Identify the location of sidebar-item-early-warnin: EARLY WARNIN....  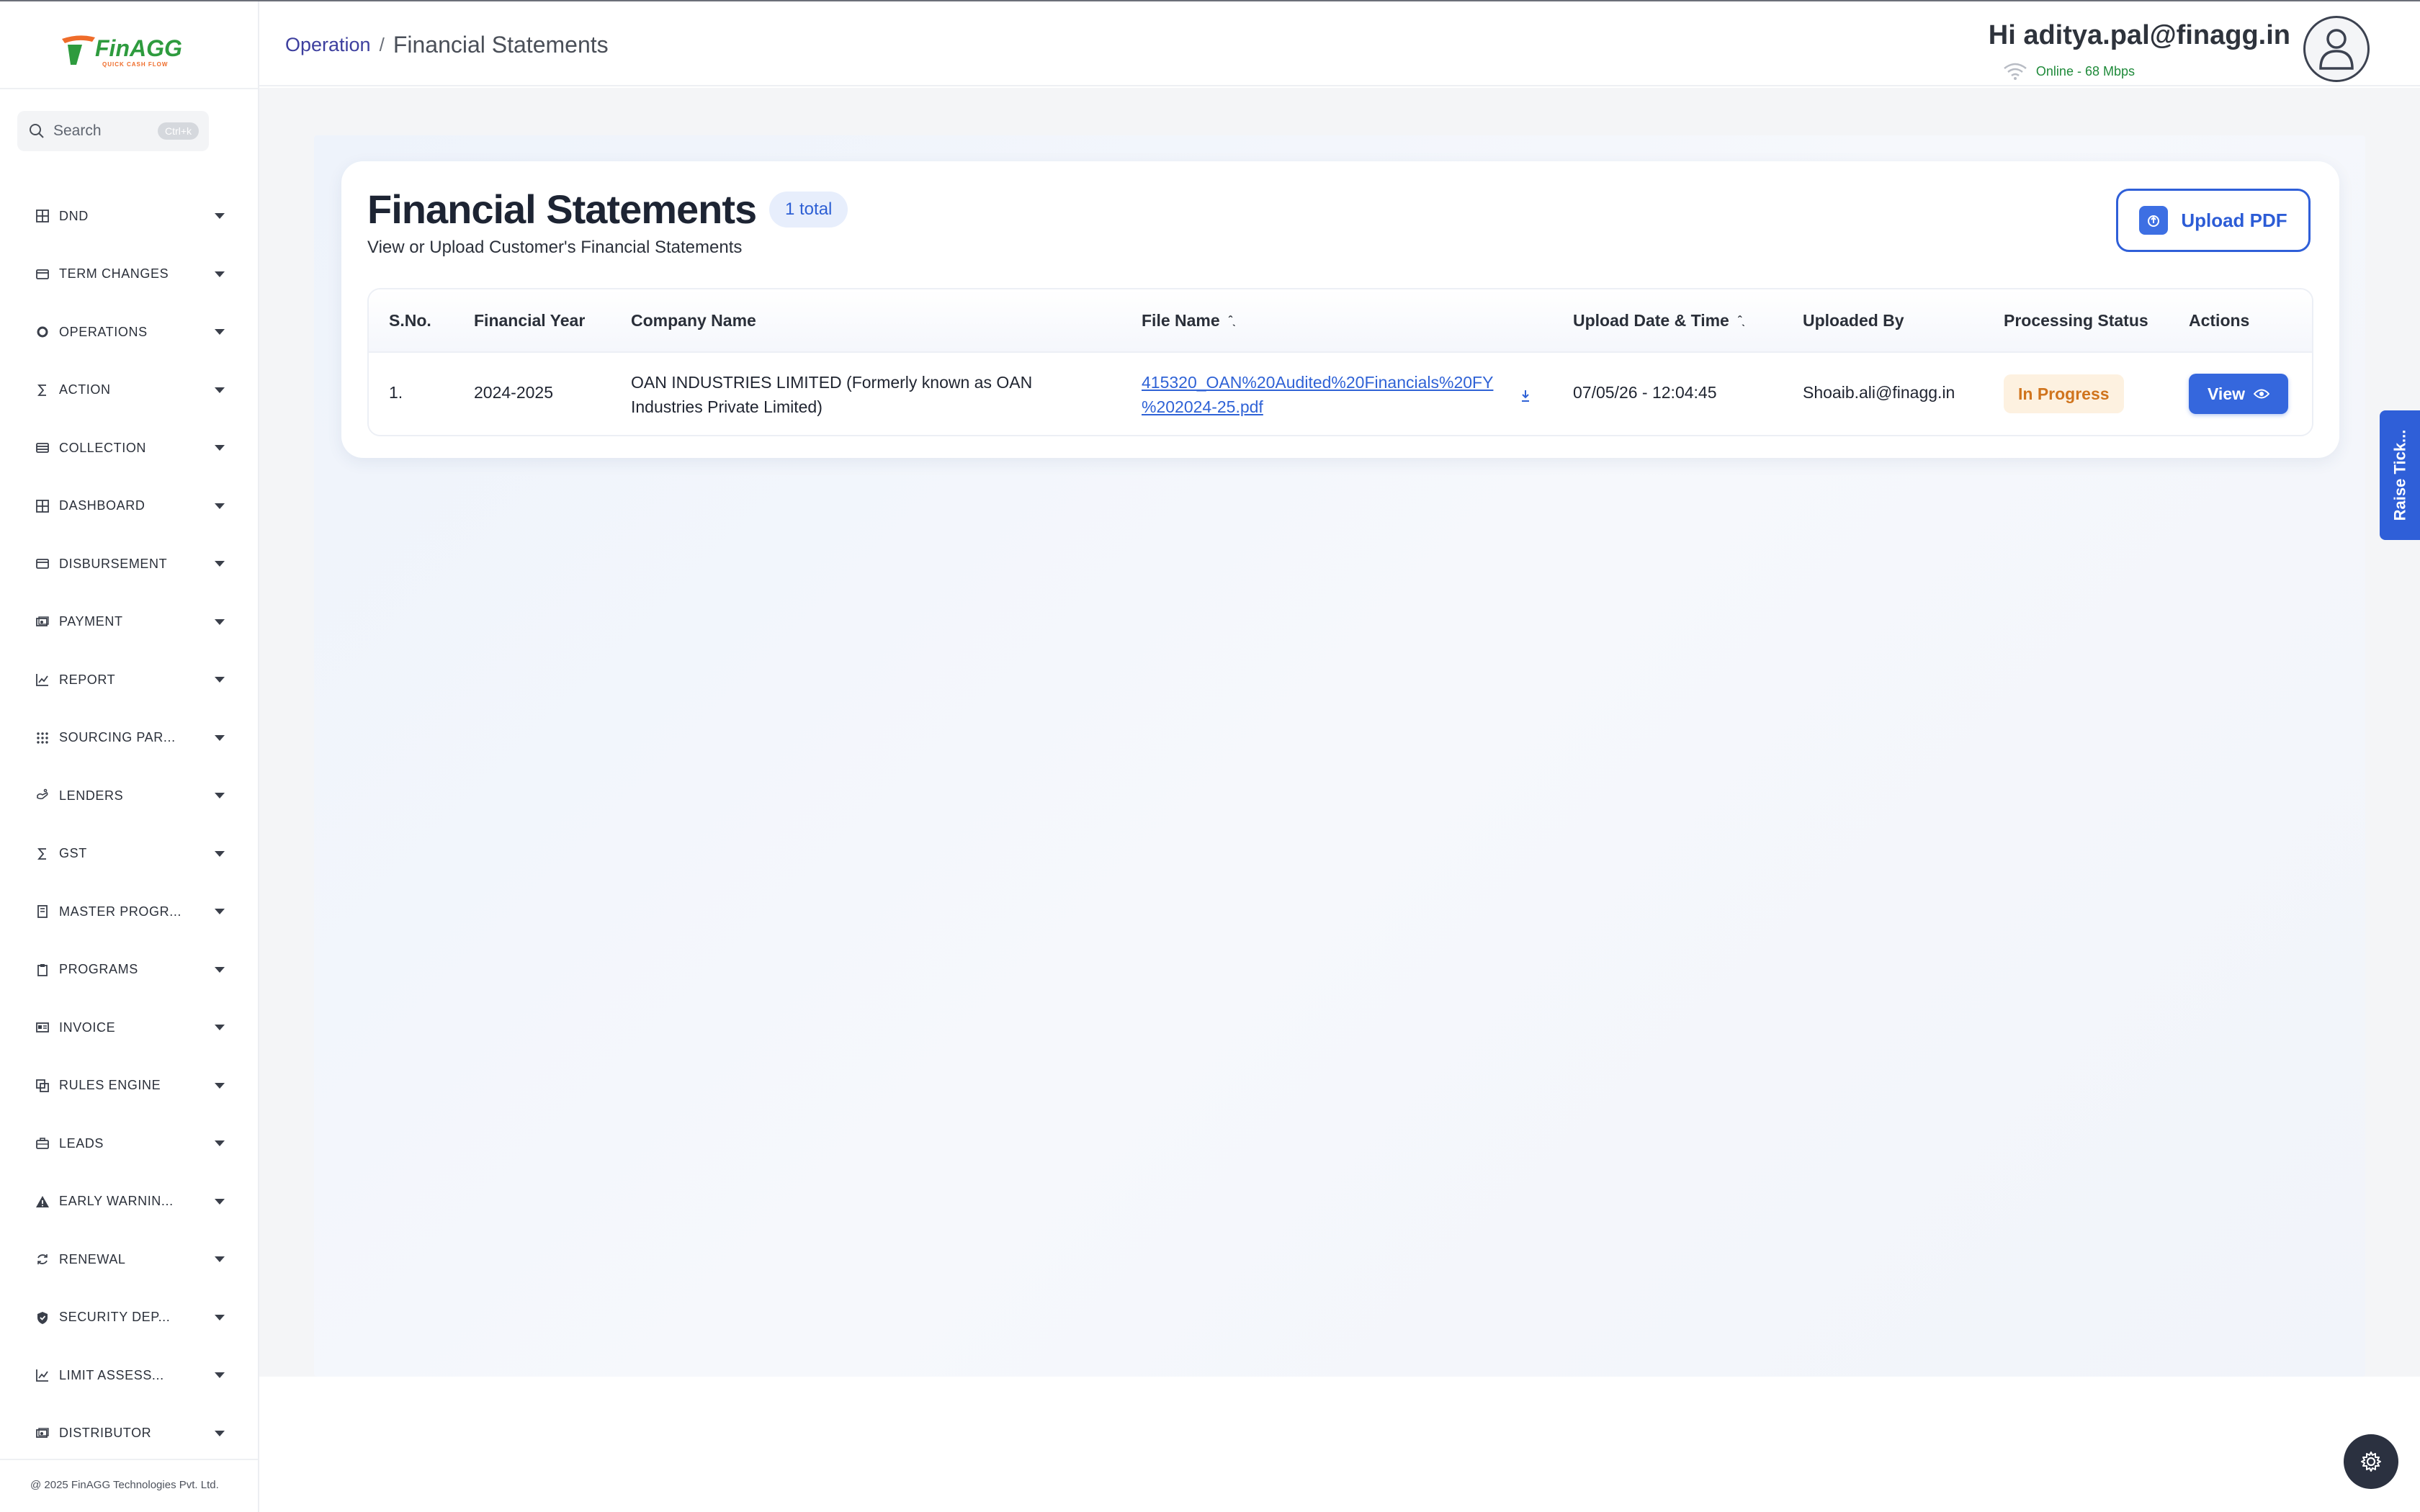
(129, 1202).